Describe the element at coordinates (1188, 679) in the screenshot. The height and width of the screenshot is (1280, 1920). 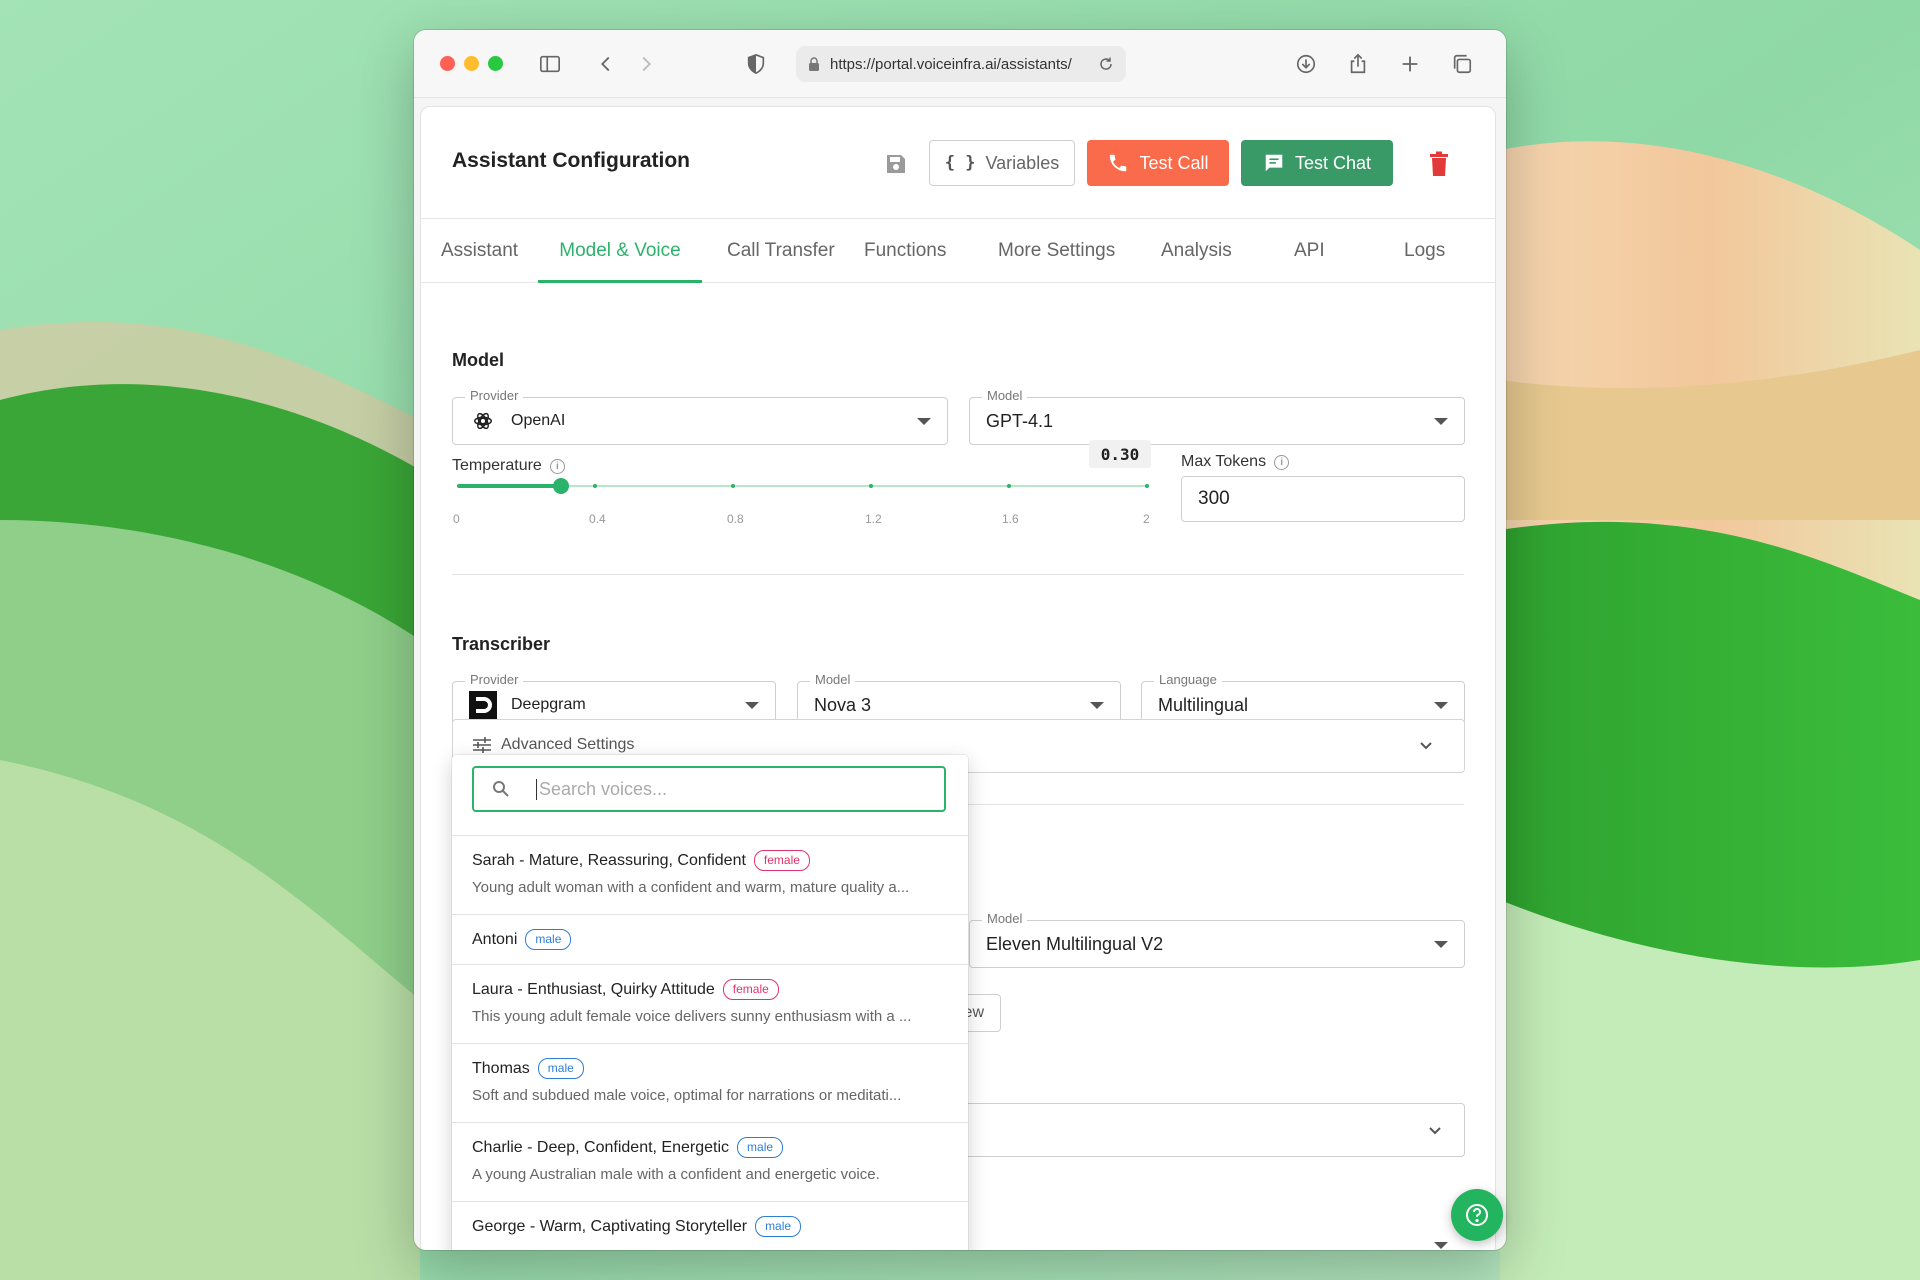
I see `language-label: Language` at that location.